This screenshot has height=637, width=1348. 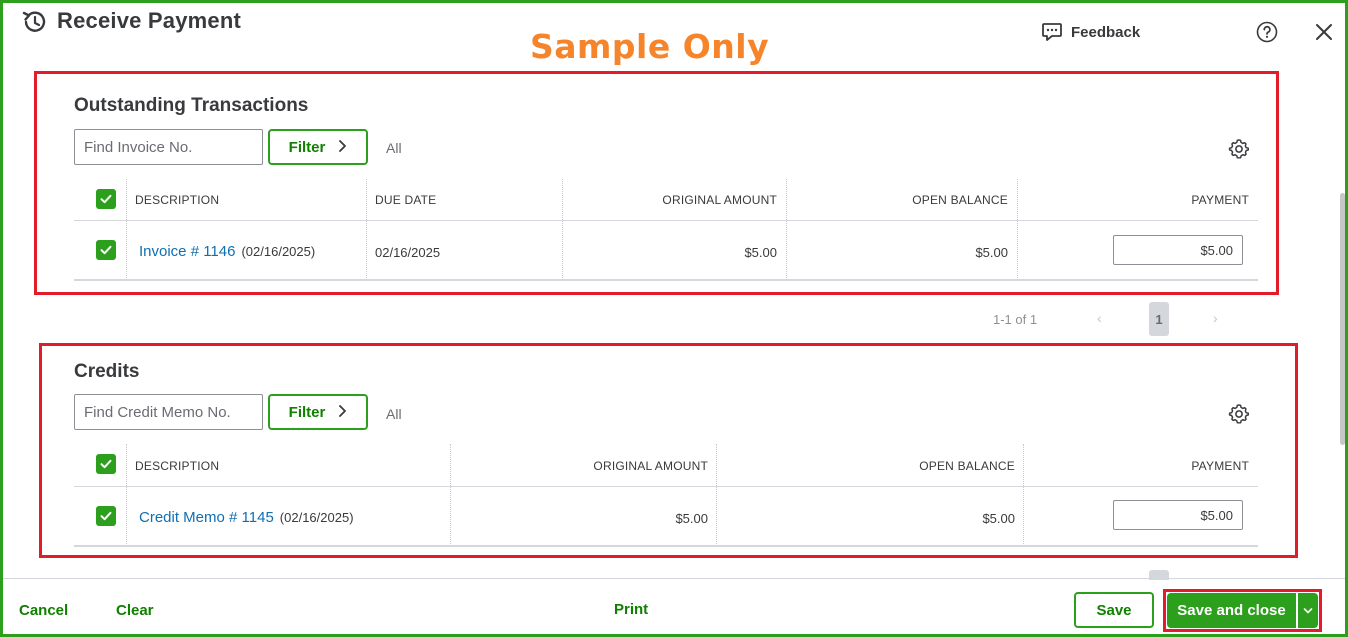 I want to click on feedback-button: Feedback, so click(x=1090, y=32).